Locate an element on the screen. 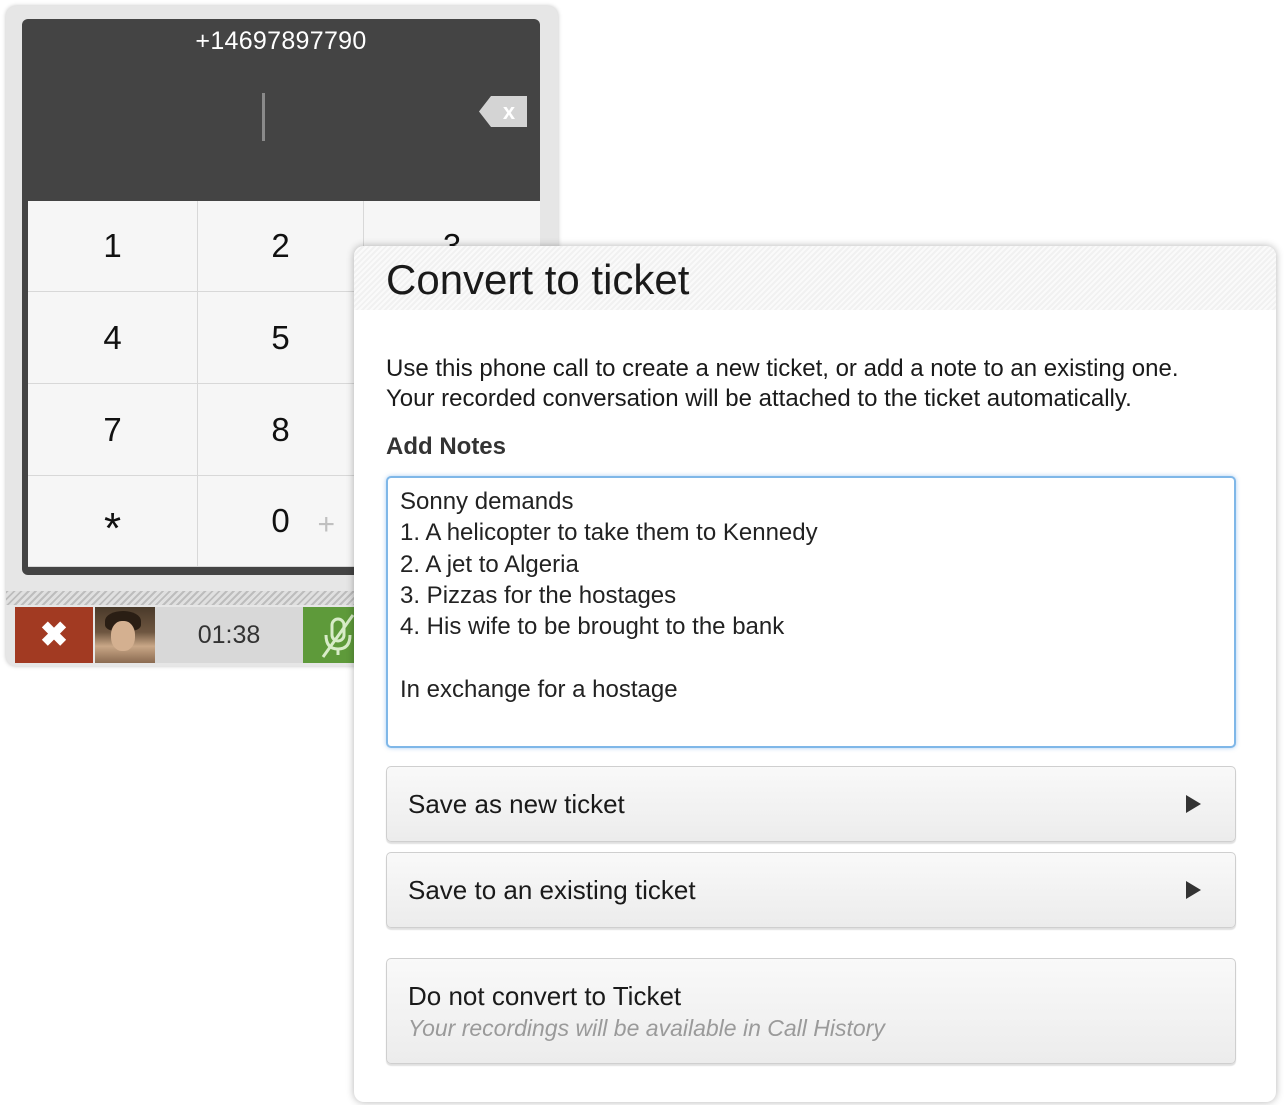 Image resolution: width=1284 pixels, height=1105 pixels. dial-input-caret is located at coordinates (263, 117).